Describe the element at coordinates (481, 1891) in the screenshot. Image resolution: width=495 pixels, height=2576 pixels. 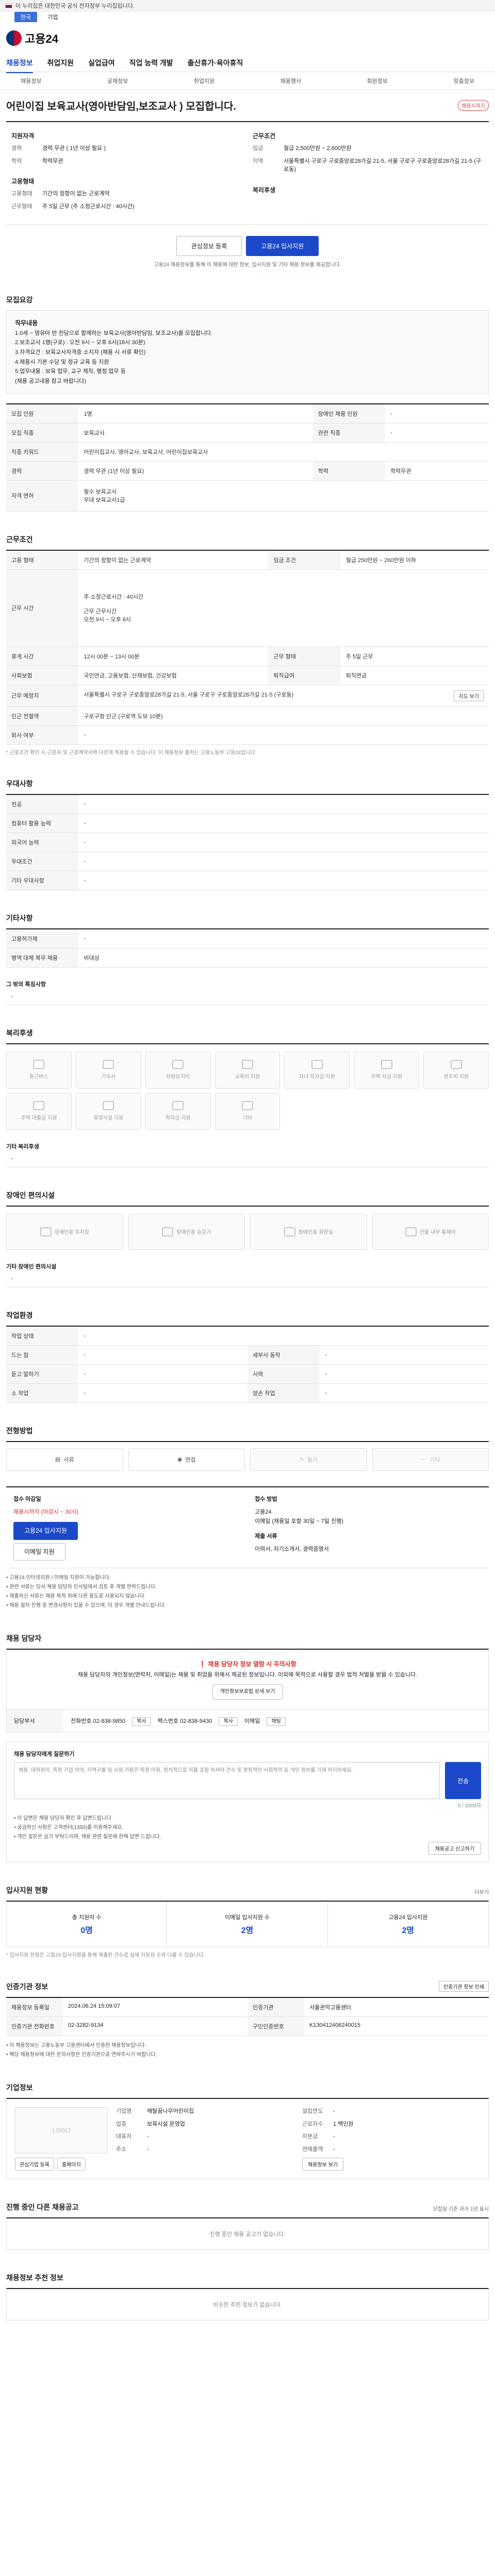
I see `more-link: 더보기` at that location.